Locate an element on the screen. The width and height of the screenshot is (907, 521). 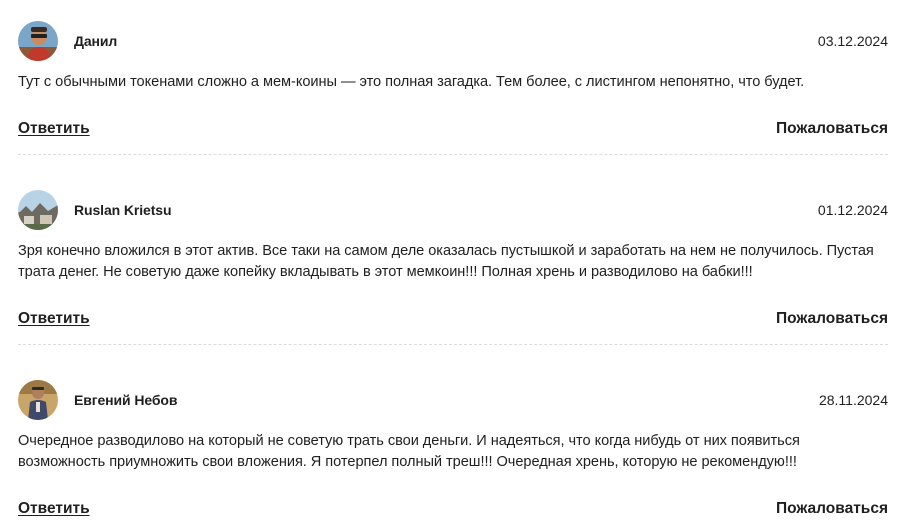
comment-author: Ruslan Krietsu is located at coordinates (123, 210).